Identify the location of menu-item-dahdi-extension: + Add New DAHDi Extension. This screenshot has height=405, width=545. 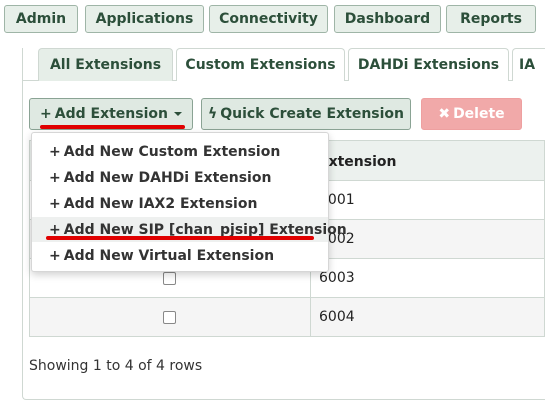
(180, 177).